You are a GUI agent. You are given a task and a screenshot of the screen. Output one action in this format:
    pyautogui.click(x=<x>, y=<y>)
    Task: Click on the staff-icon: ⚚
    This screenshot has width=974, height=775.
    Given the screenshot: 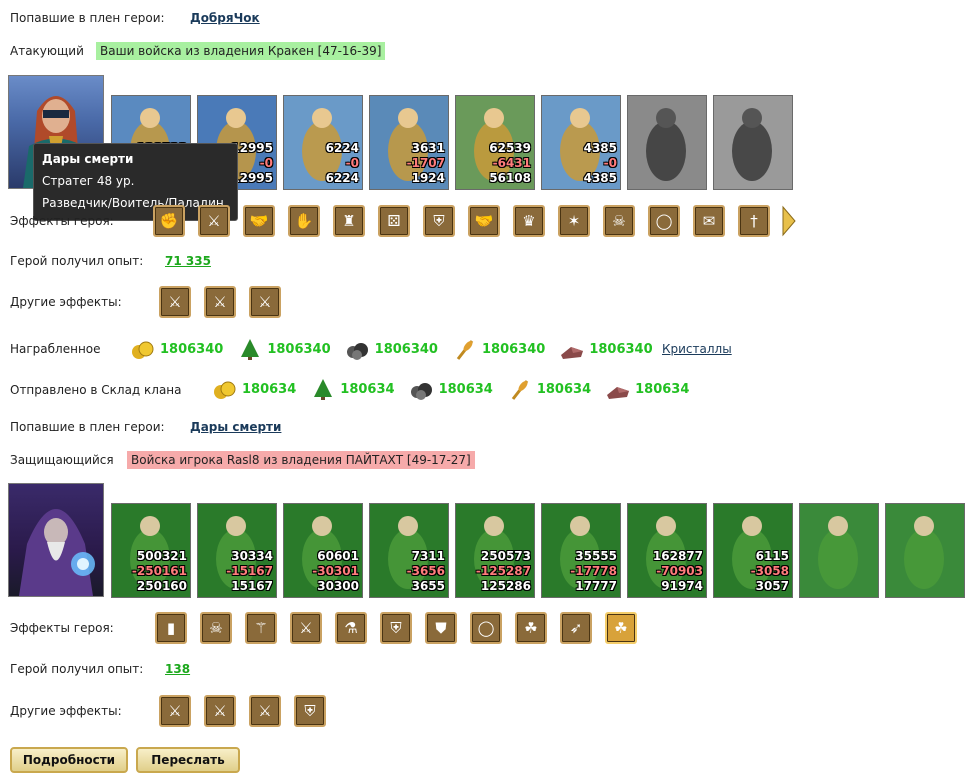 What is the action you would take?
    pyautogui.click(x=261, y=628)
    